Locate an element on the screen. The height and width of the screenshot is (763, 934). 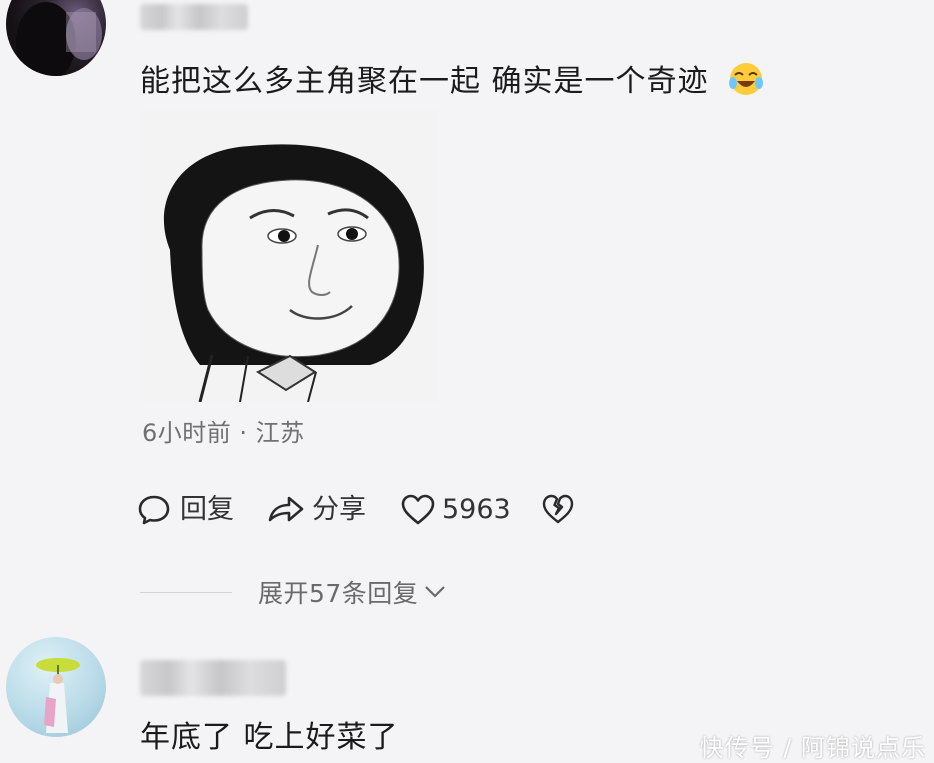
like-count: 5963 is located at coordinates (476, 509).